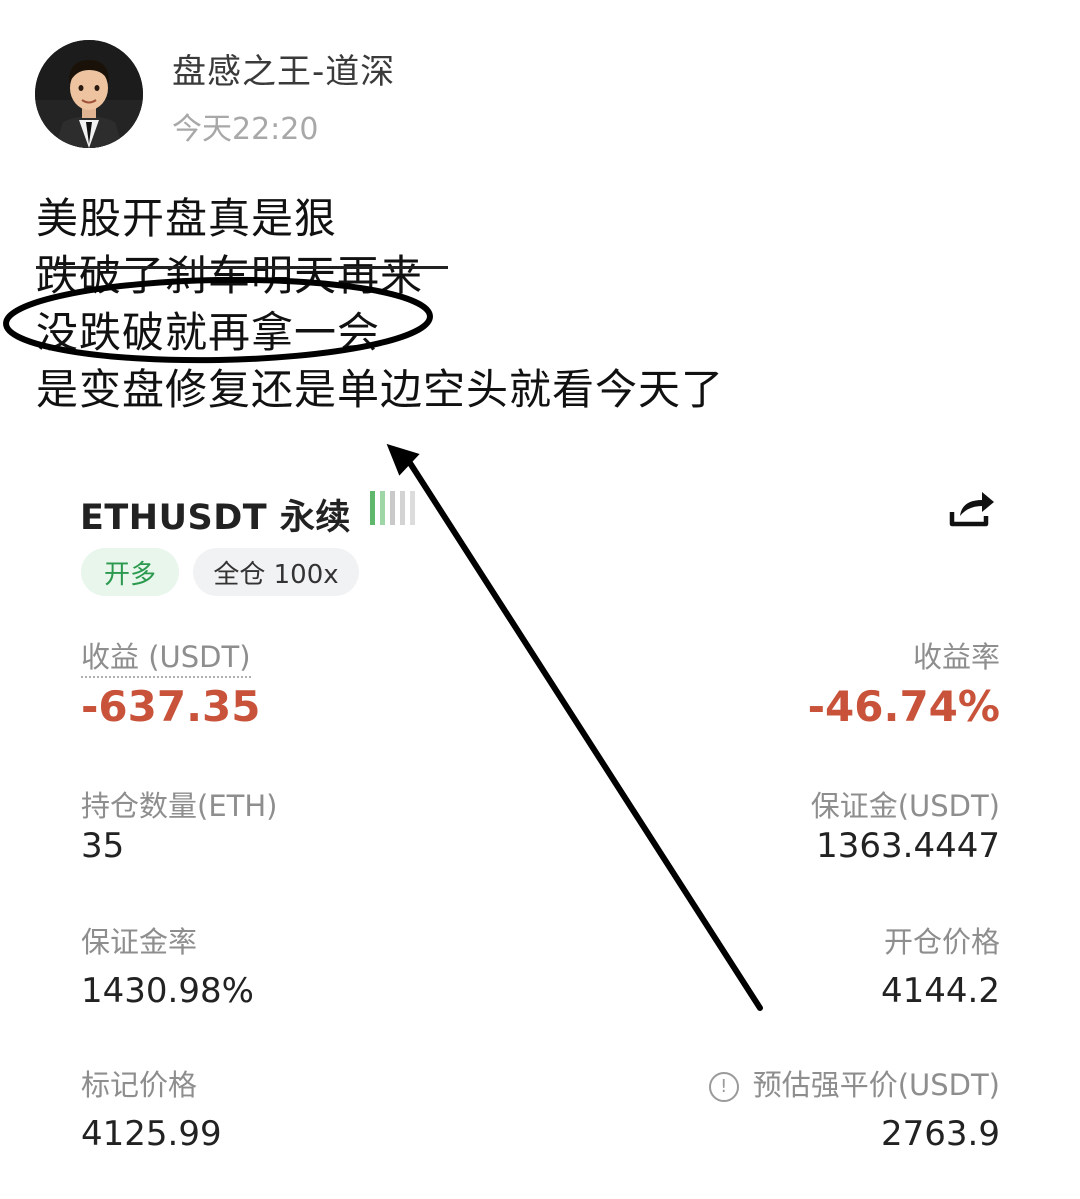 The image size is (1080, 1199). What do you see at coordinates (208, 332) in the screenshot?
I see `post-line: 没跌破就再拿一会` at bounding box center [208, 332].